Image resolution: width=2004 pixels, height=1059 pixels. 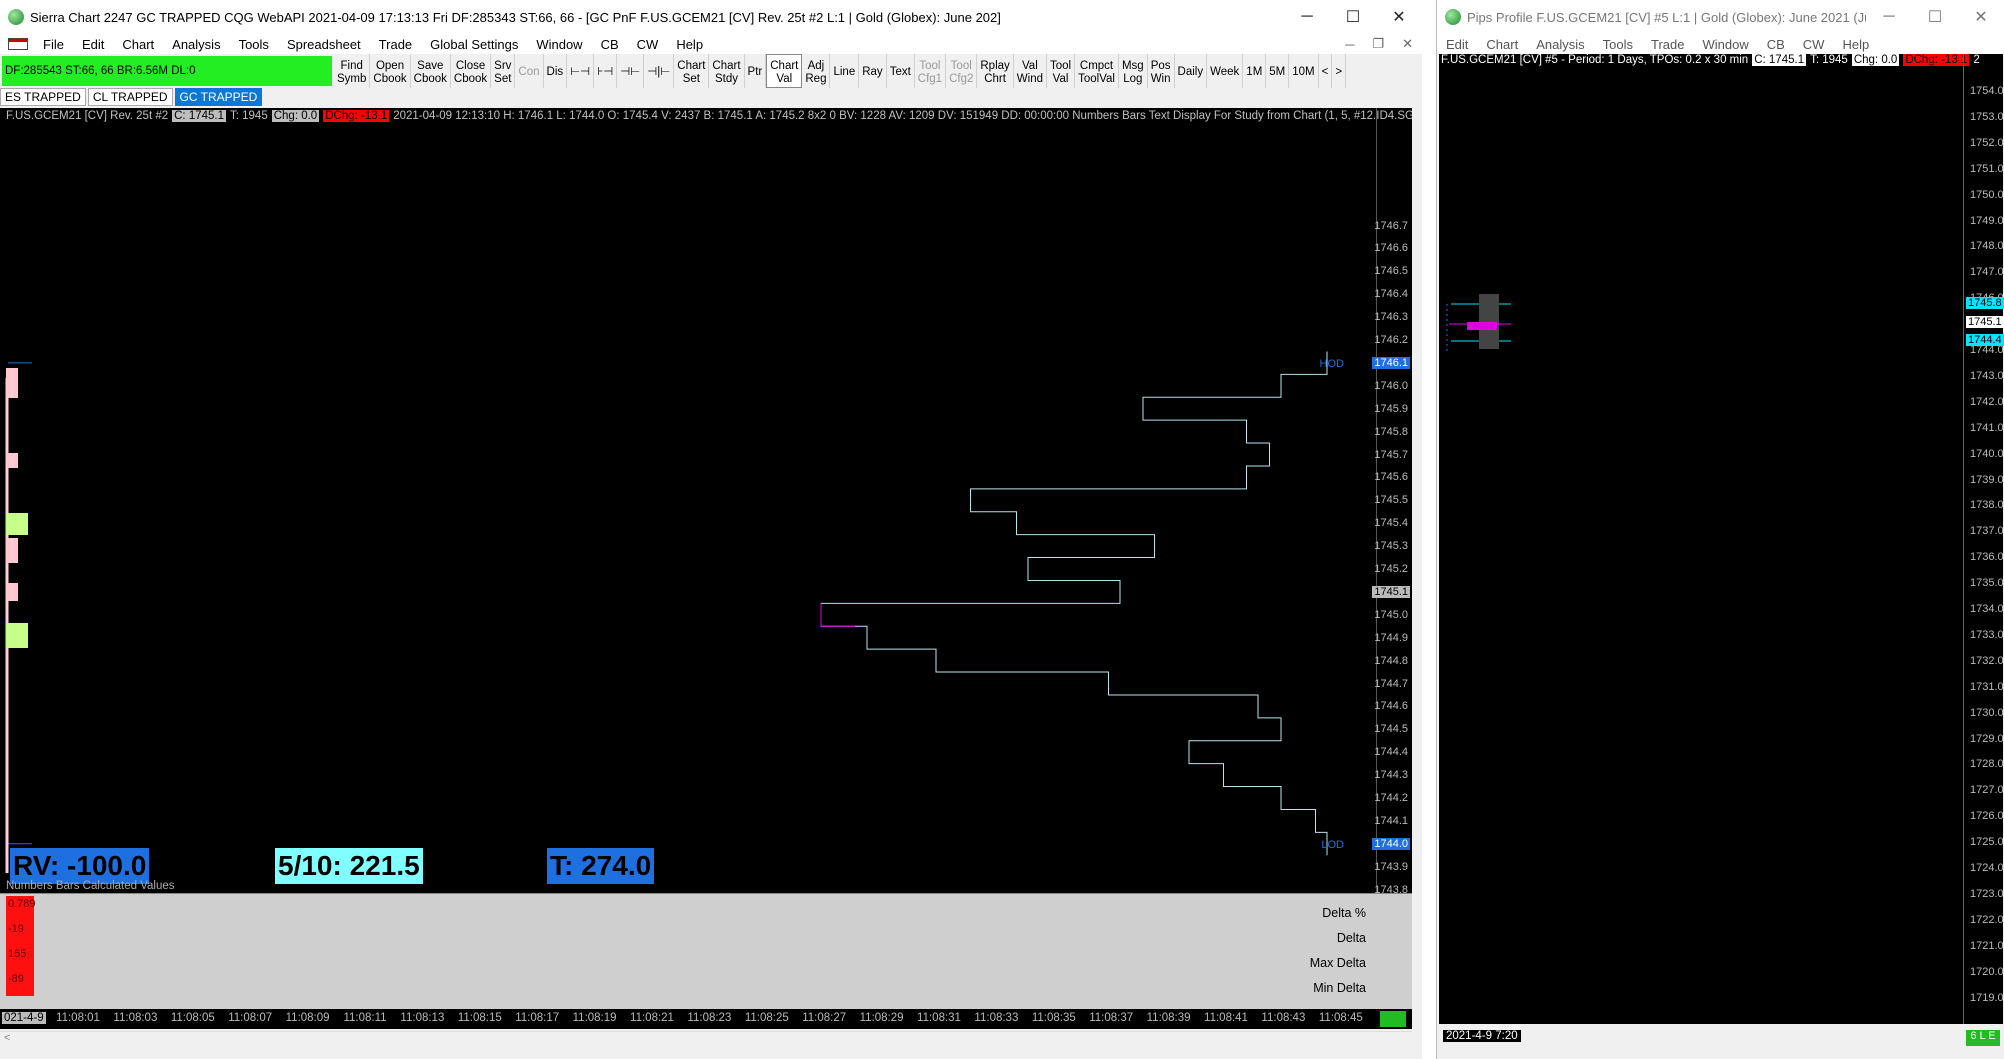 I want to click on menu-window: Window, so click(x=559, y=44).